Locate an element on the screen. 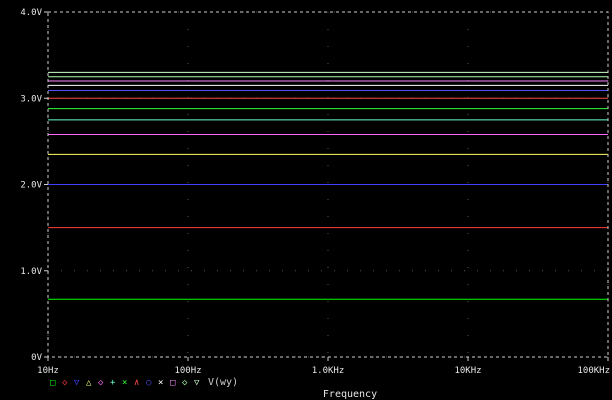  legend-marker-1: □ is located at coordinates (53, 383).